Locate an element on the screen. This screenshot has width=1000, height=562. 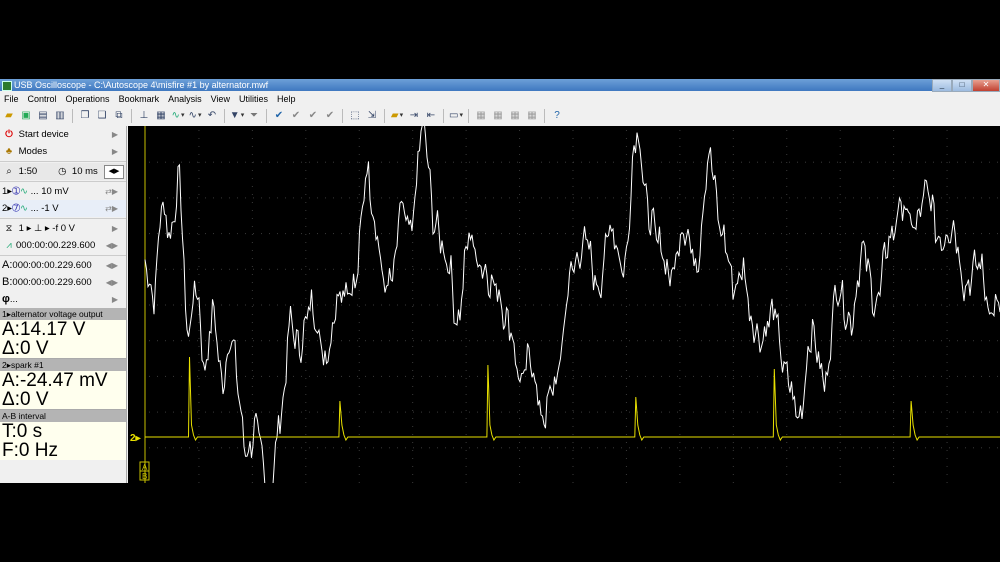
panel-a-icon: ▦ is located at coordinates (481, 116).